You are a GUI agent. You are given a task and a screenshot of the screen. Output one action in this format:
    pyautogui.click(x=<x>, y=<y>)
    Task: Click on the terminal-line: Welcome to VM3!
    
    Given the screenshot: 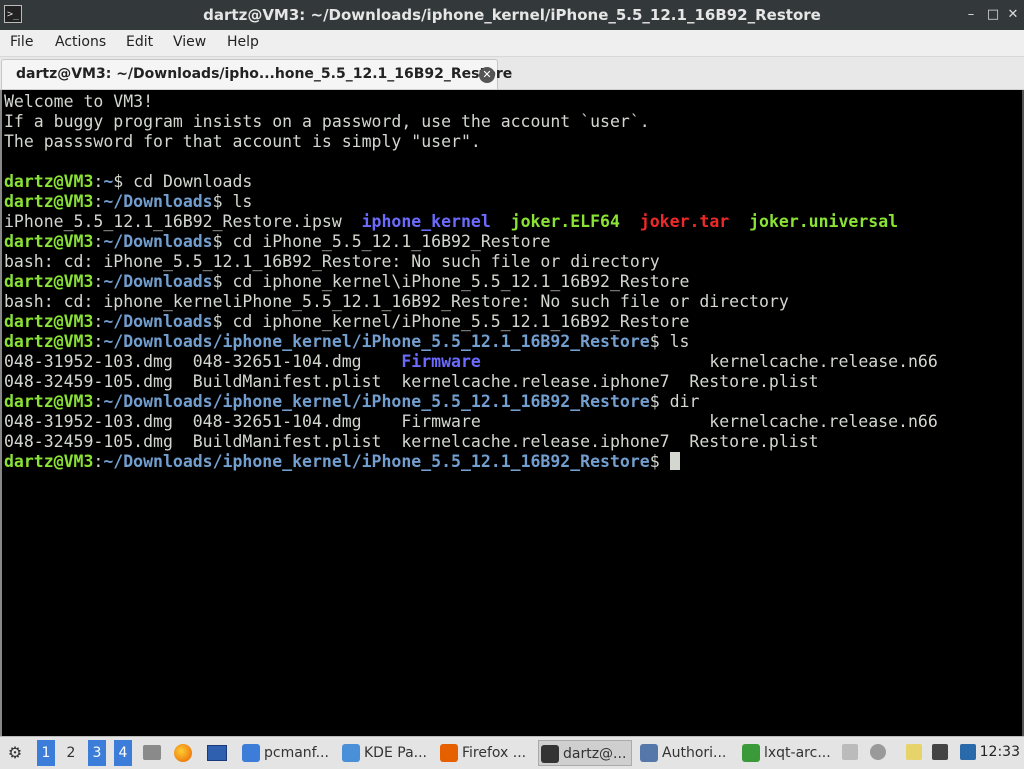 What is the action you would take?
    pyautogui.click(x=78, y=102)
    